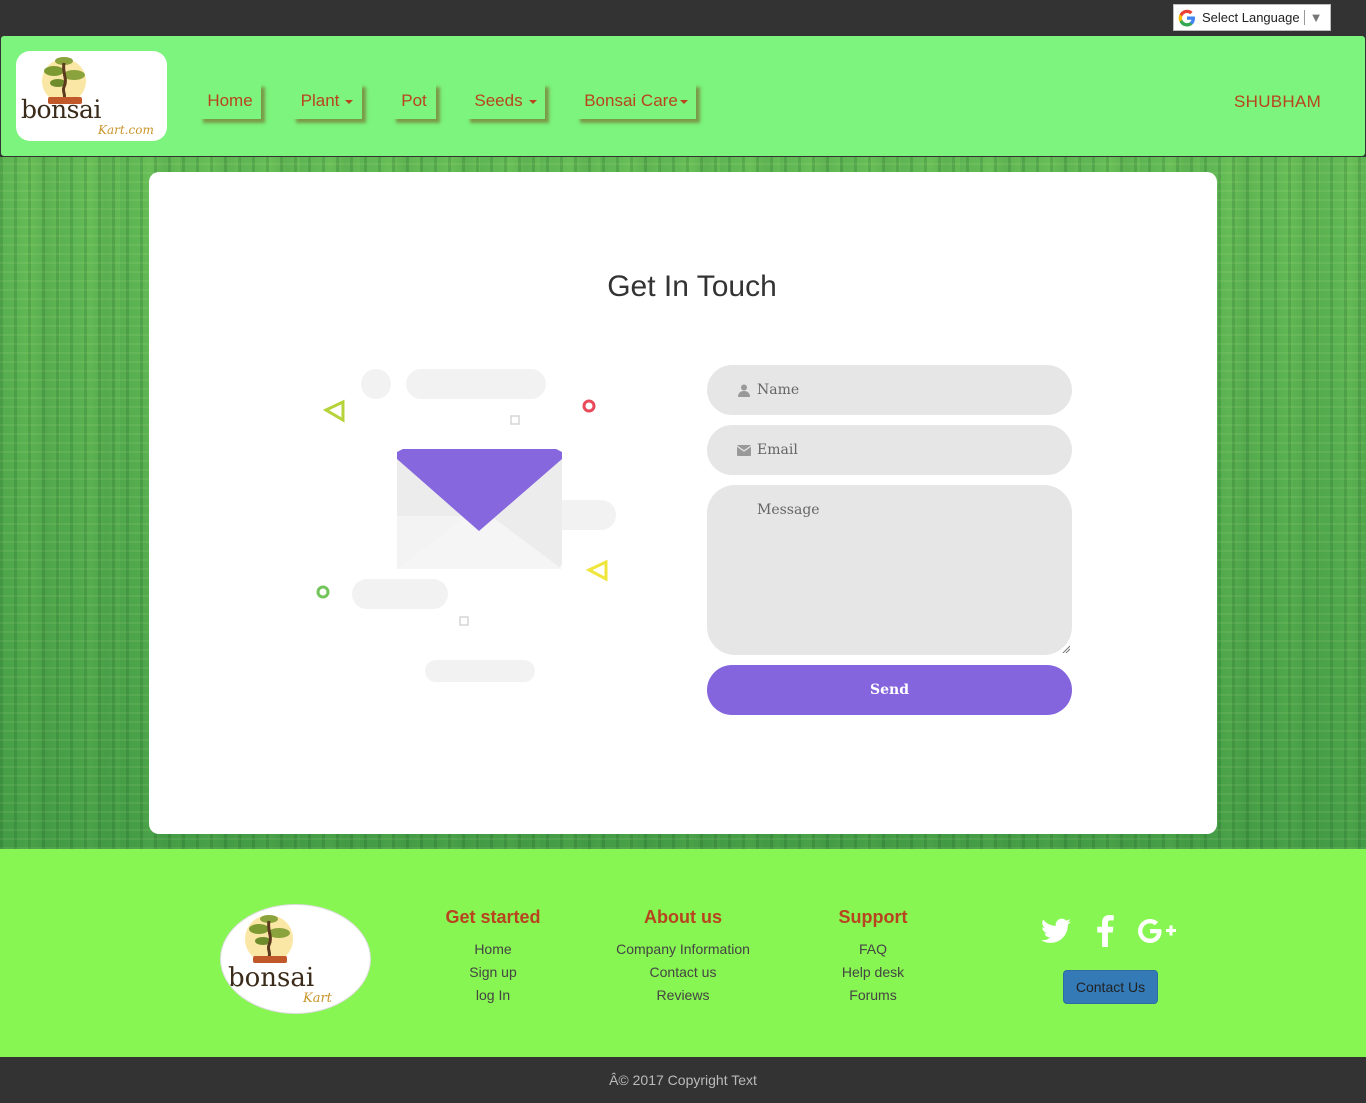 The width and height of the screenshot is (1366, 1103). Describe the element at coordinates (295, 959) in the screenshot. I see `footer-logo: bonsai Kart` at that location.